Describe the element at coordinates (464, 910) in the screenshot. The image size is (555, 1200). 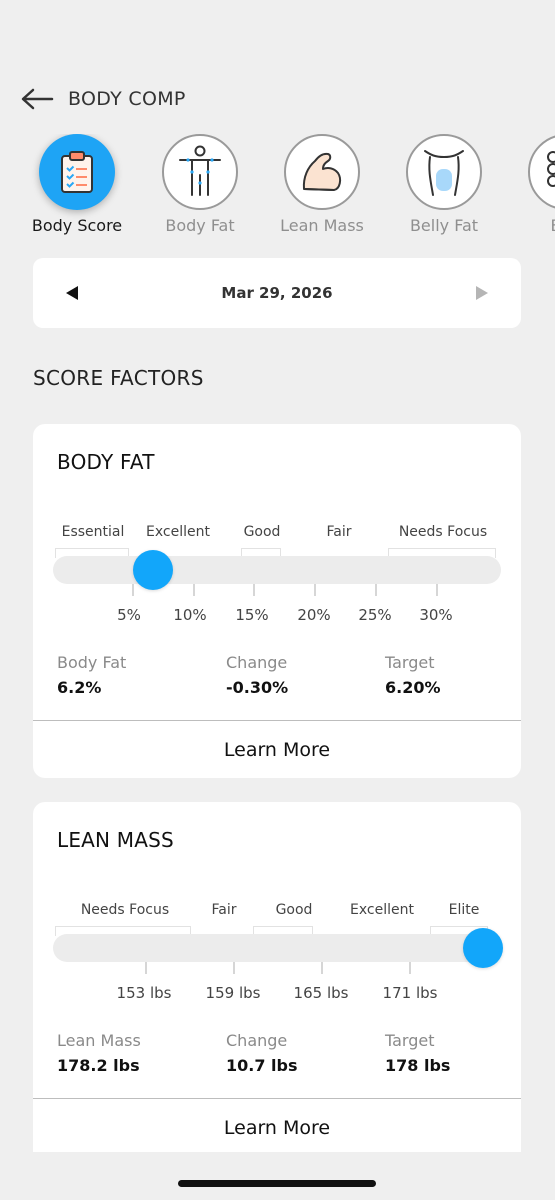
I see `range-label: Elite` at that location.